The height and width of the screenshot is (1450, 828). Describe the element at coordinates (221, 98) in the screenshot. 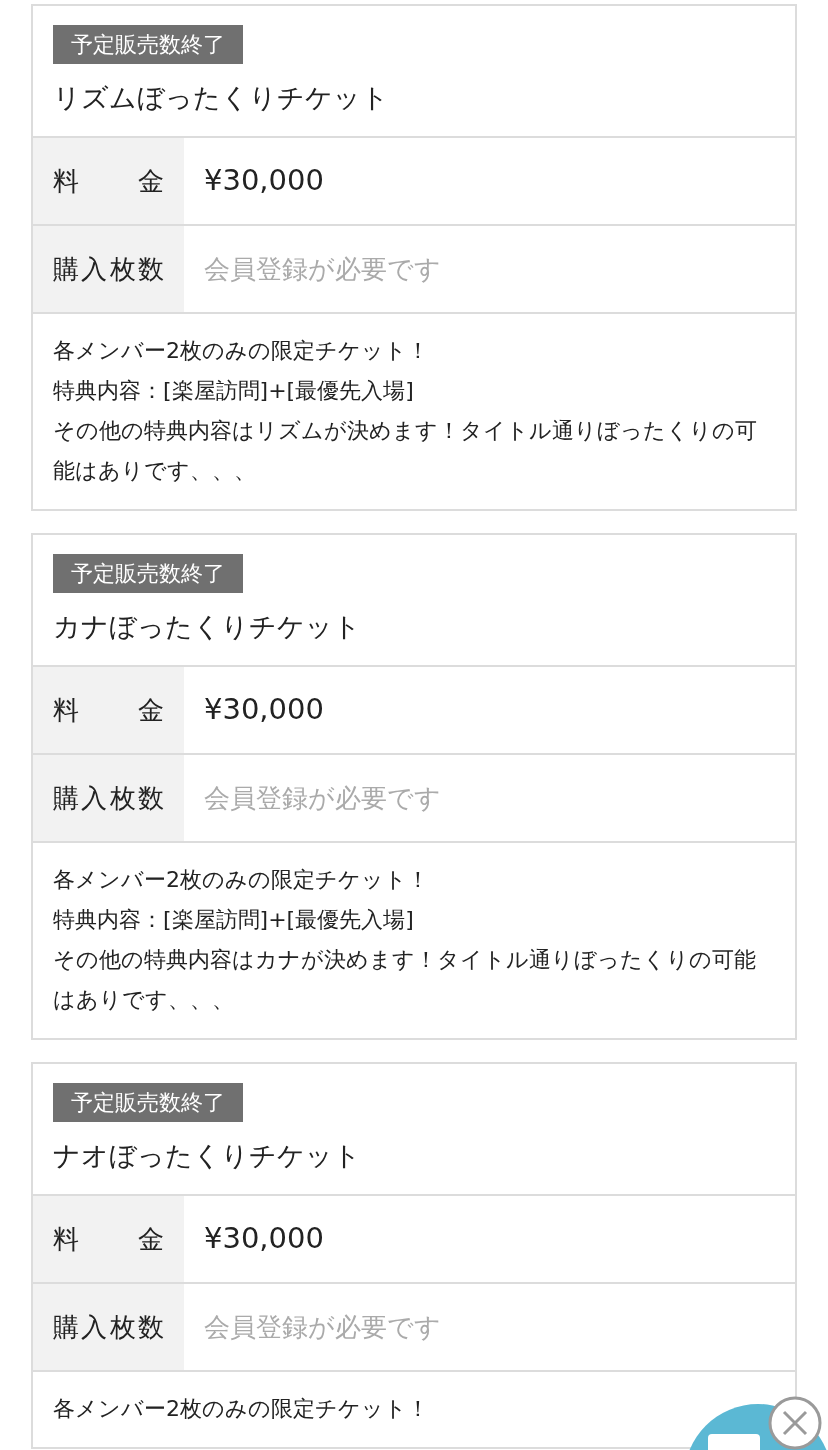

I see `ticket-title: リズムぼったくりチケット` at that location.